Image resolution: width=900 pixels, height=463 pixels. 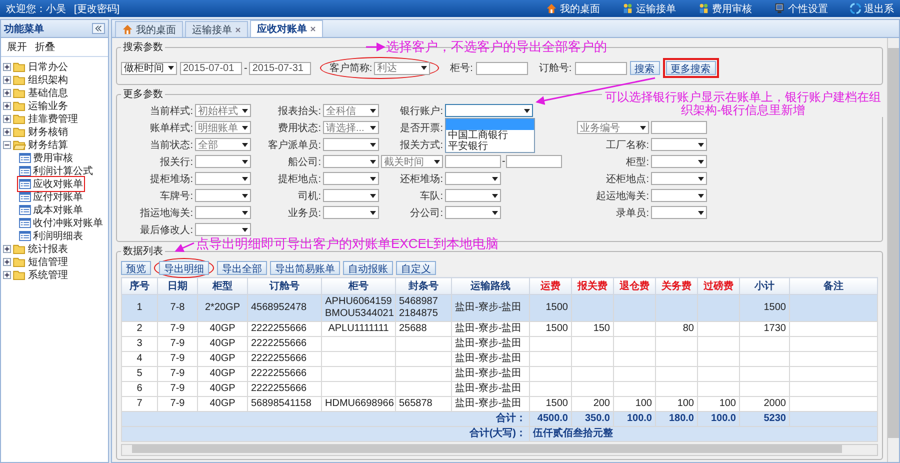 I want to click on dropdown-option: 平安银行, so click(x=490, y=146).